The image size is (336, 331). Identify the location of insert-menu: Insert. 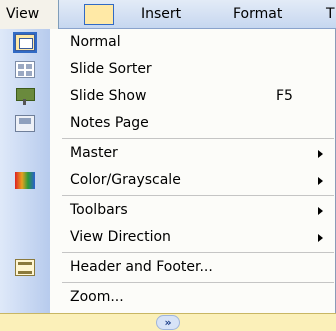
(161, 14).